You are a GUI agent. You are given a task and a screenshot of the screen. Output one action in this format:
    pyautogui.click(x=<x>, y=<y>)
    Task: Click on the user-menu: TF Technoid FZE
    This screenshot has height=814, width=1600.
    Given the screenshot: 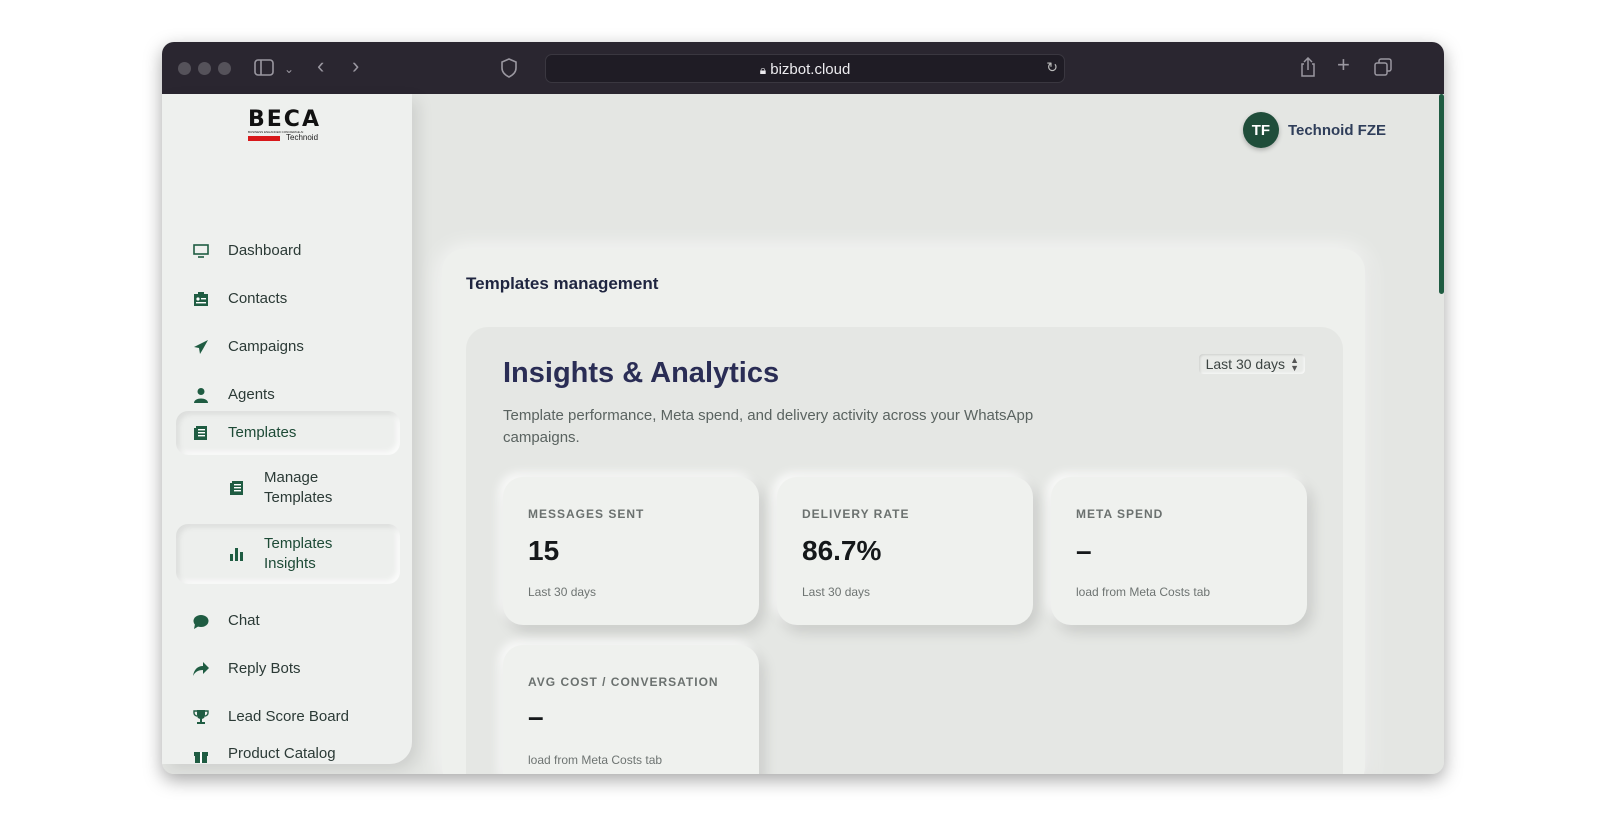 What is the action you would take?
    pyautogui.click(x=1314, y=130)
    